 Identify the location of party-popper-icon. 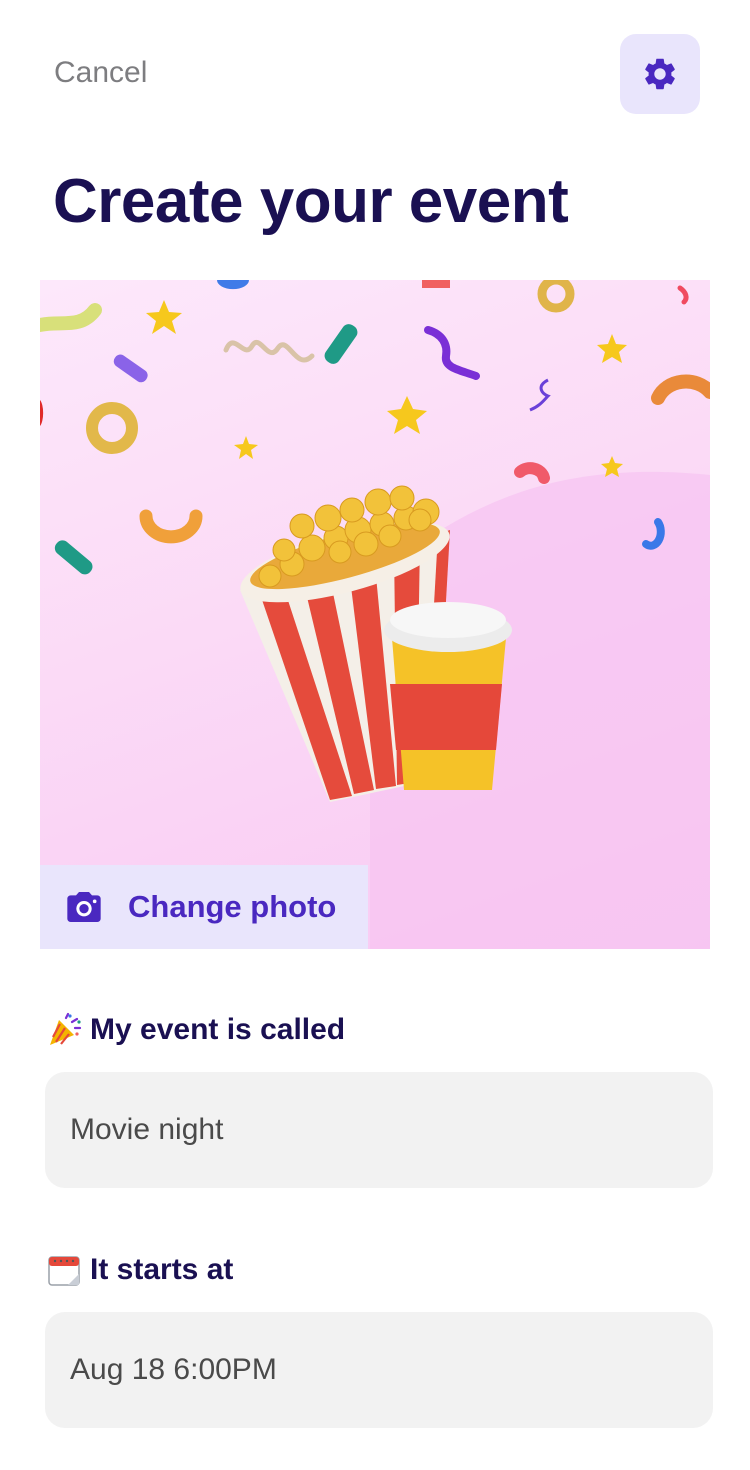
(66, 1028).